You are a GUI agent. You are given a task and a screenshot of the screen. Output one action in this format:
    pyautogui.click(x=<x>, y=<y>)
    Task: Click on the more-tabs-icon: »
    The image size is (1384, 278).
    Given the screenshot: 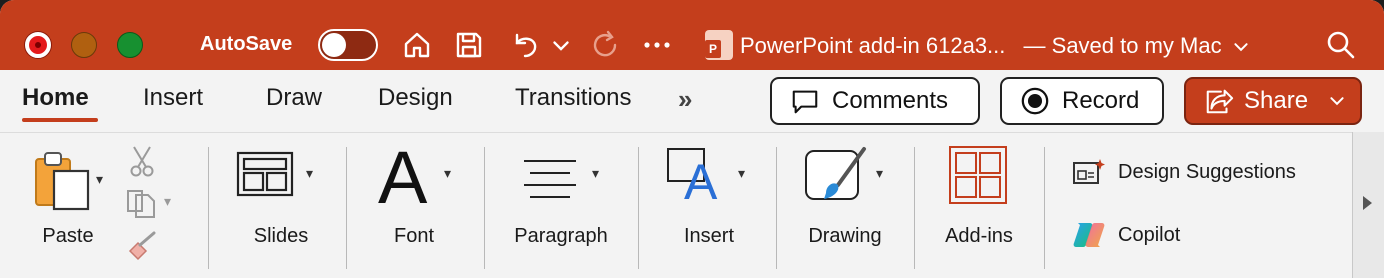 What is the action you would take?
    pyautogui.click(x=685, y=99)
    